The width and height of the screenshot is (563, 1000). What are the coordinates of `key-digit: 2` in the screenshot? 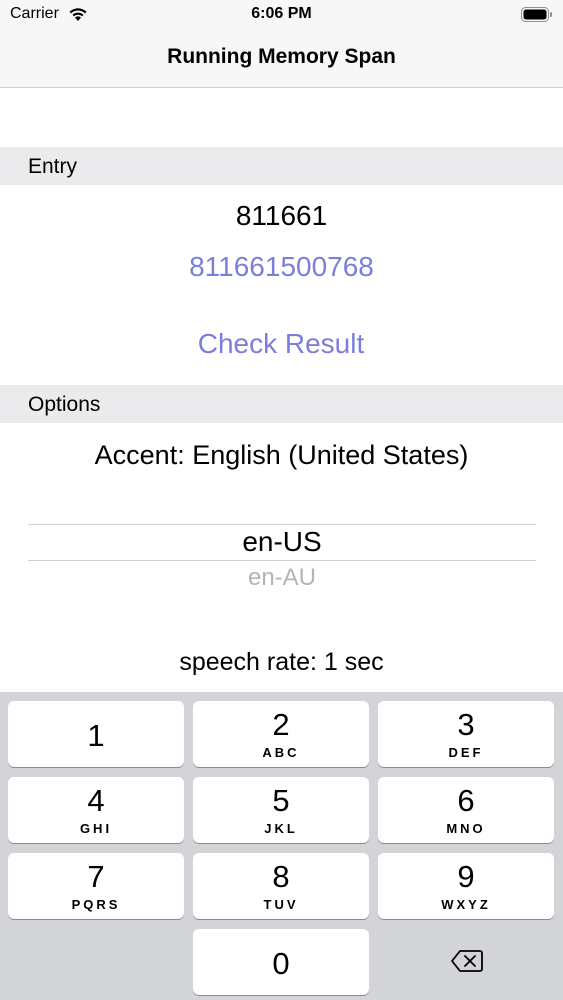 It's located at (281, 724).